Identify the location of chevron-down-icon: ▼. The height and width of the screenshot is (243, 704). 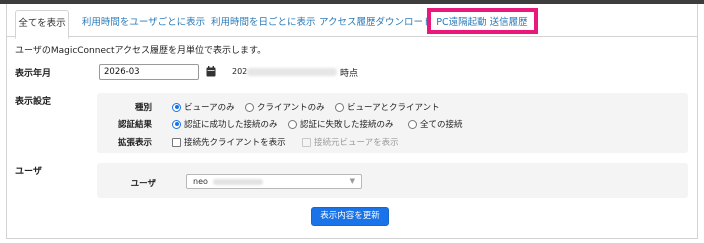
(352, 181).